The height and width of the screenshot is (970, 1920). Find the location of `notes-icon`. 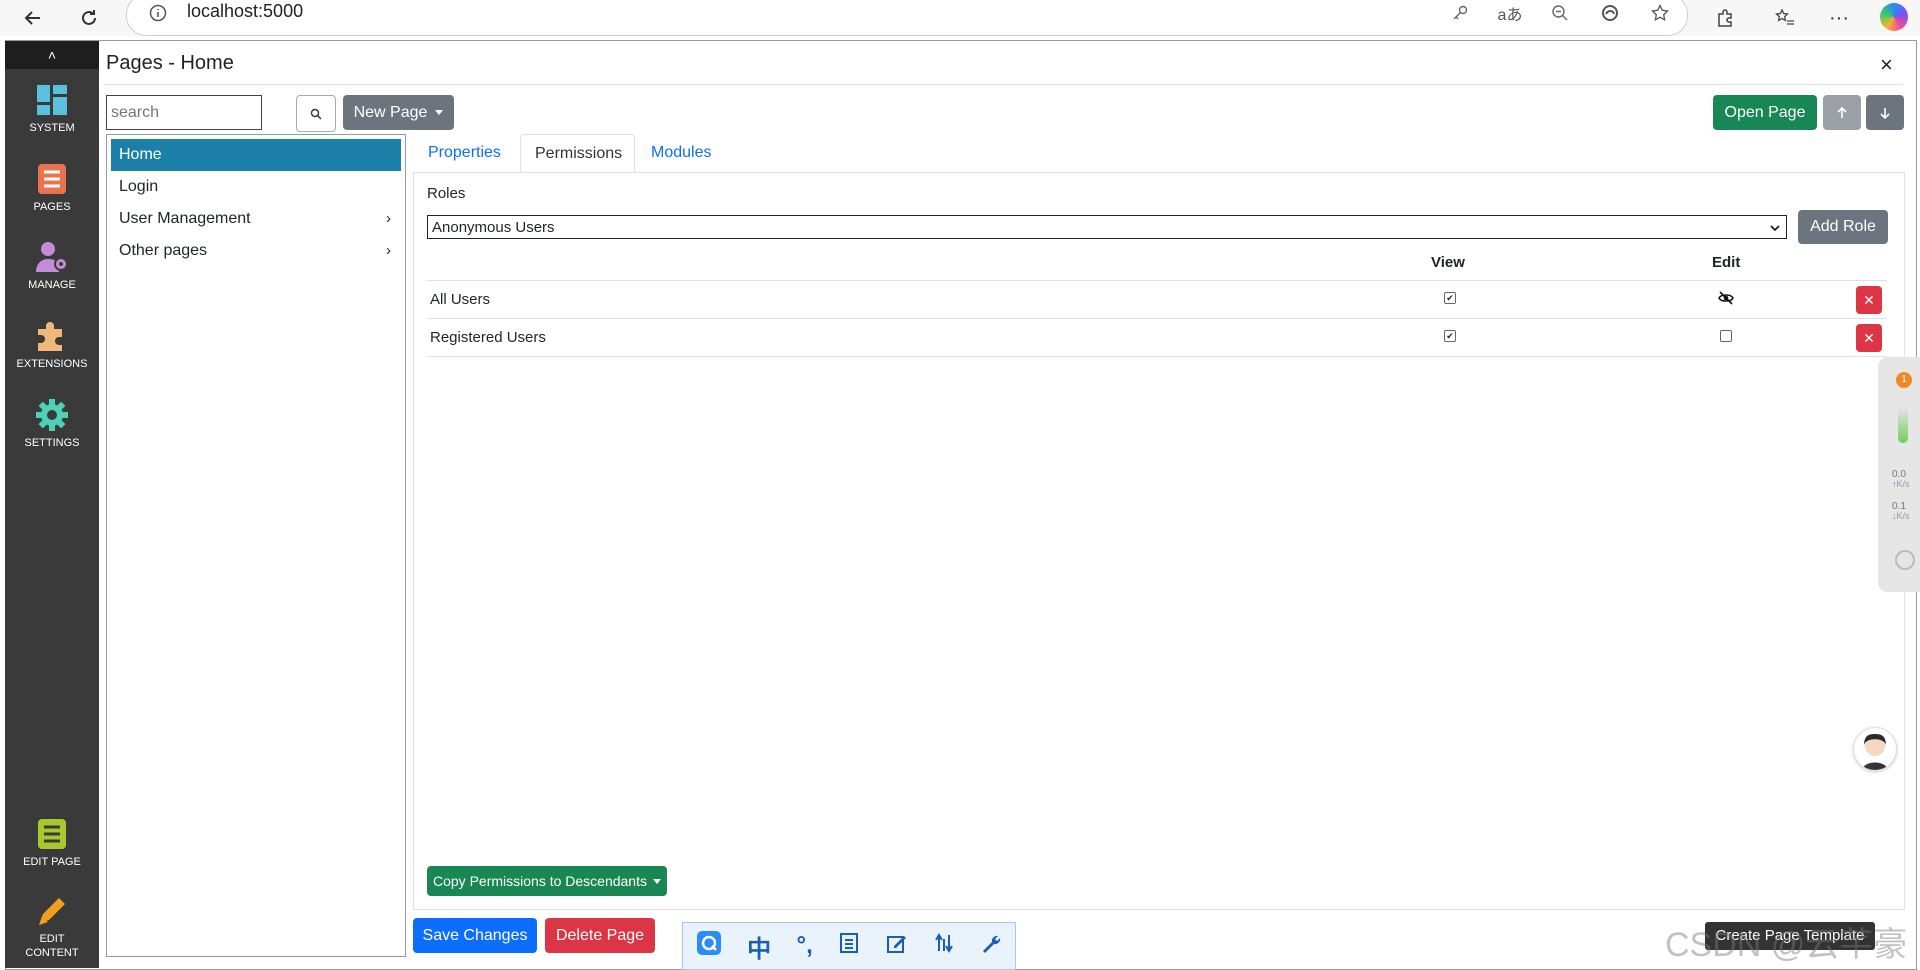

notes-icon is located at coordinates (849, 946).